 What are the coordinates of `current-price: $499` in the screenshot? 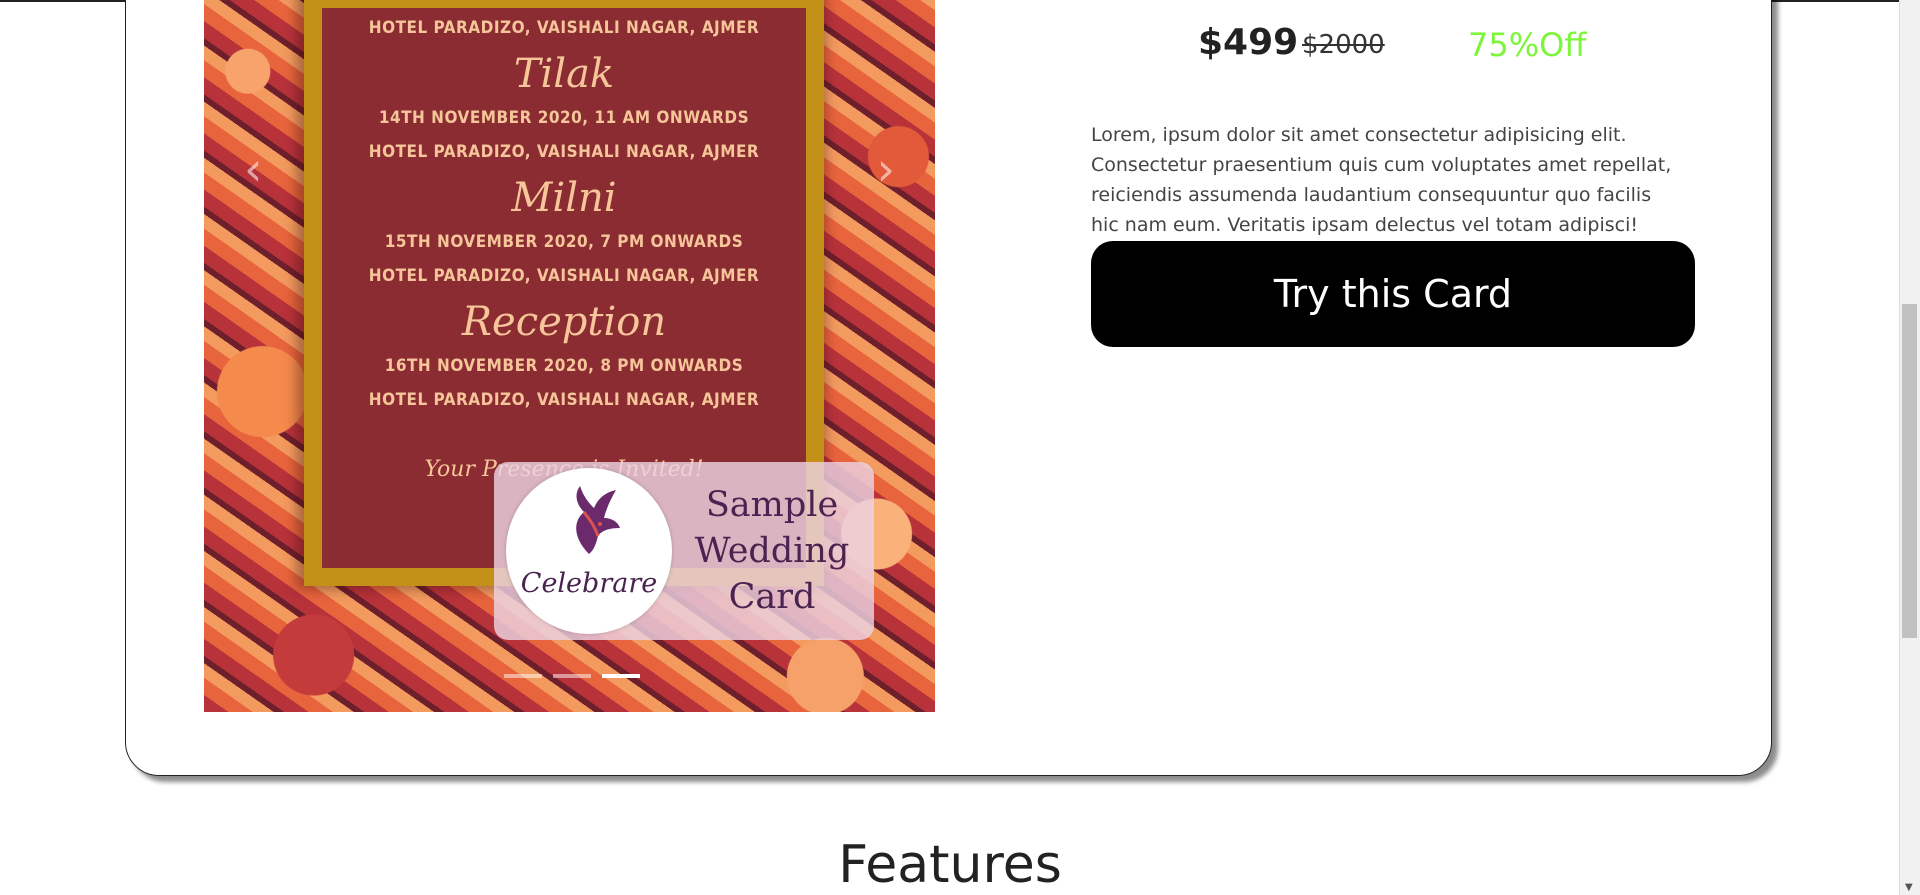 It's located at (1248, 42).